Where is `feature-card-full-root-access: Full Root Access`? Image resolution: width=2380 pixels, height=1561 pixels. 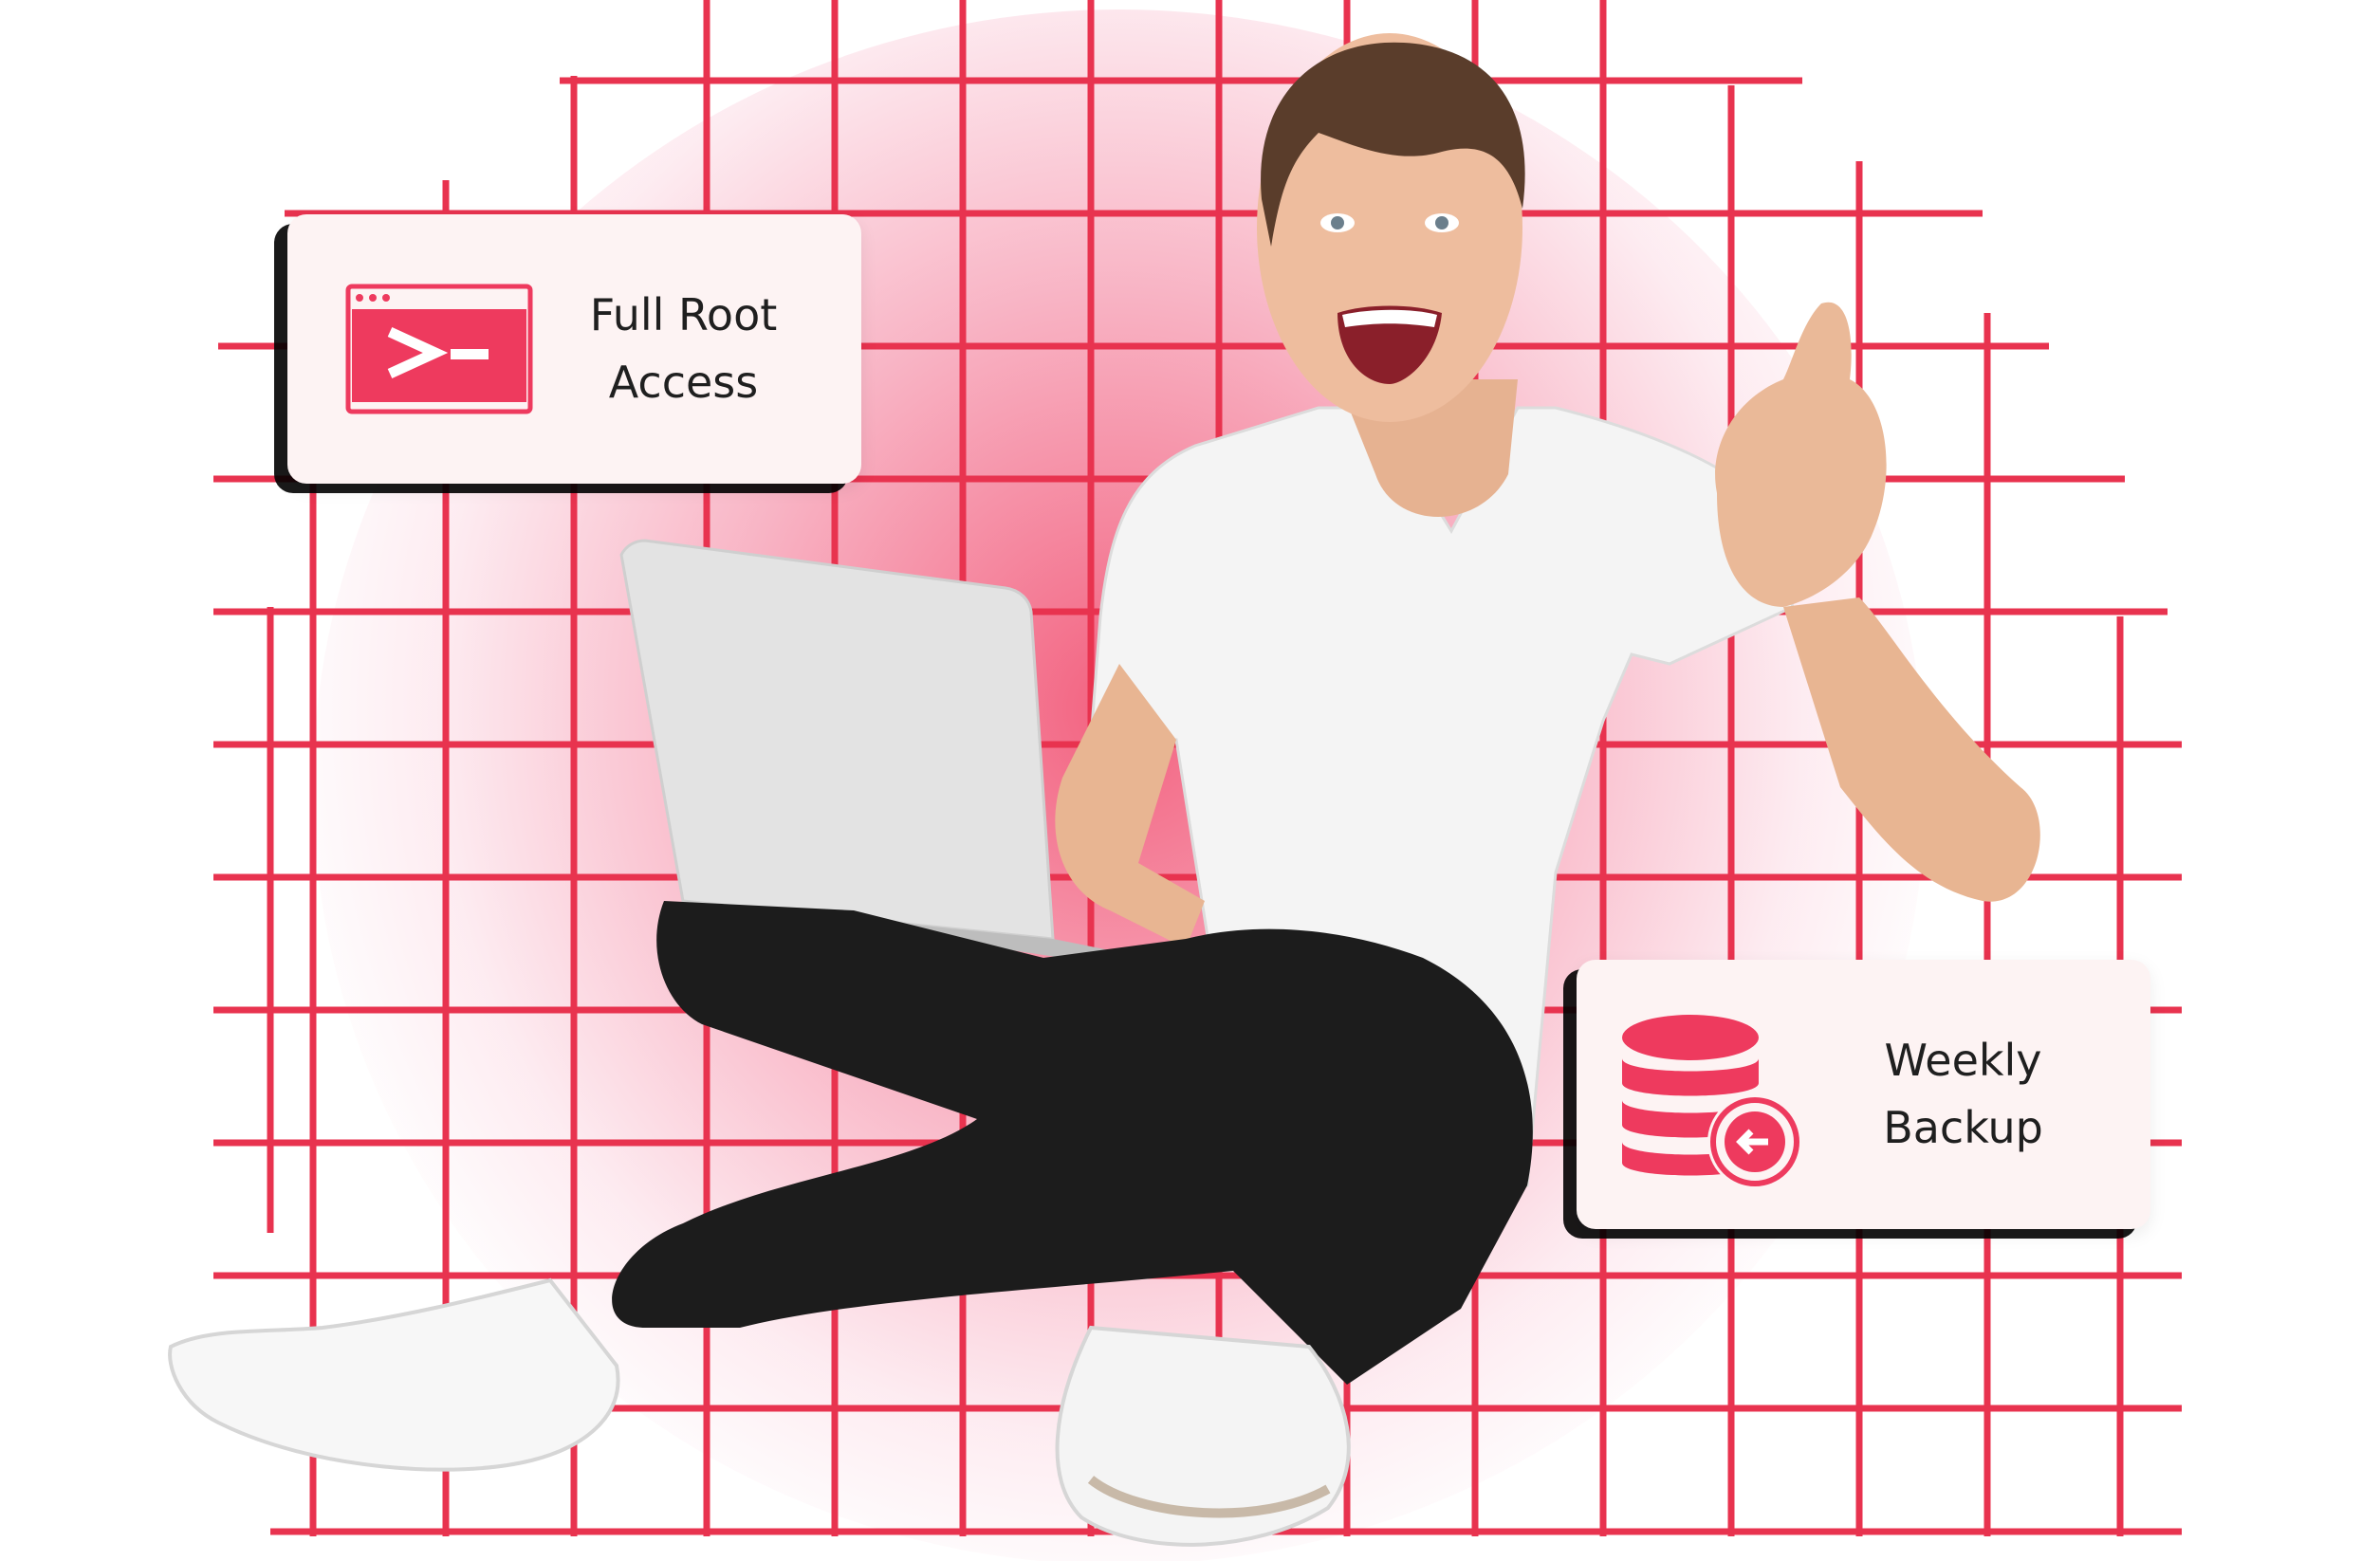
feature-card-full-root-access: Full Root Access is located at coordinates (574, 349).